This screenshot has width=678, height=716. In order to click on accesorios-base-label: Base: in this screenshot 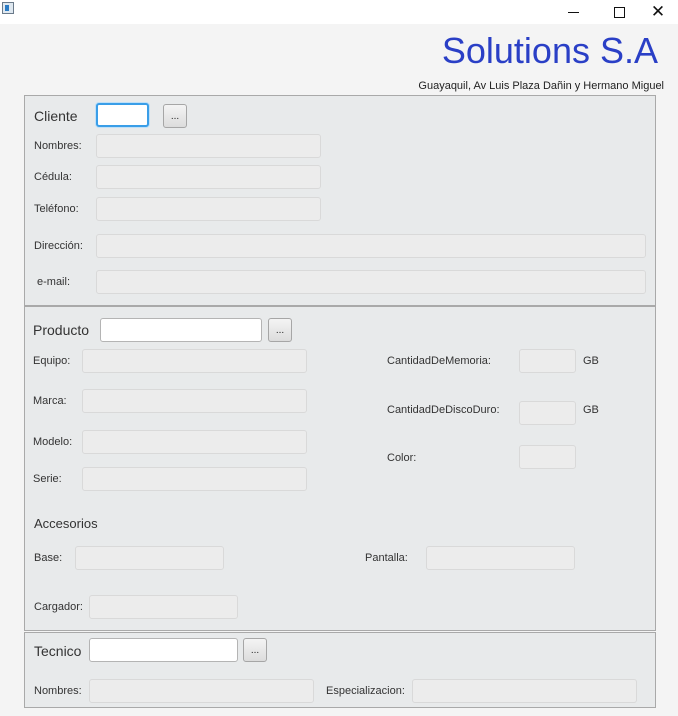, I will do `click(48, 558)`.